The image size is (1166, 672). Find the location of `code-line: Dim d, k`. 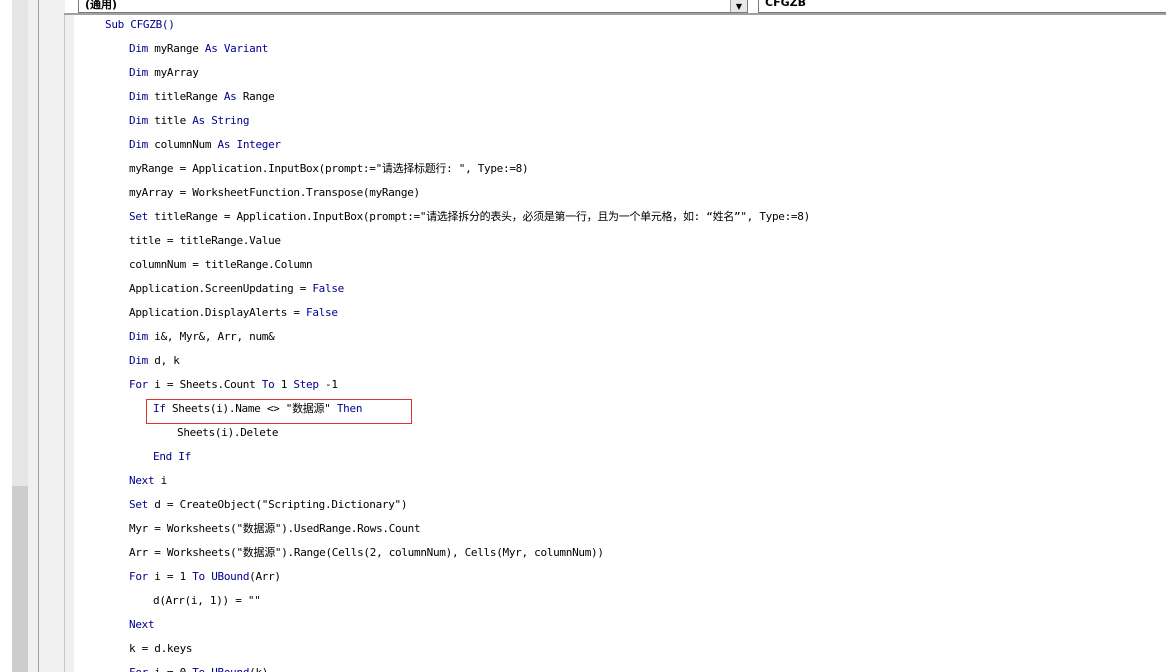

code-line: Dim d, k is located at coordinates (154, 361).